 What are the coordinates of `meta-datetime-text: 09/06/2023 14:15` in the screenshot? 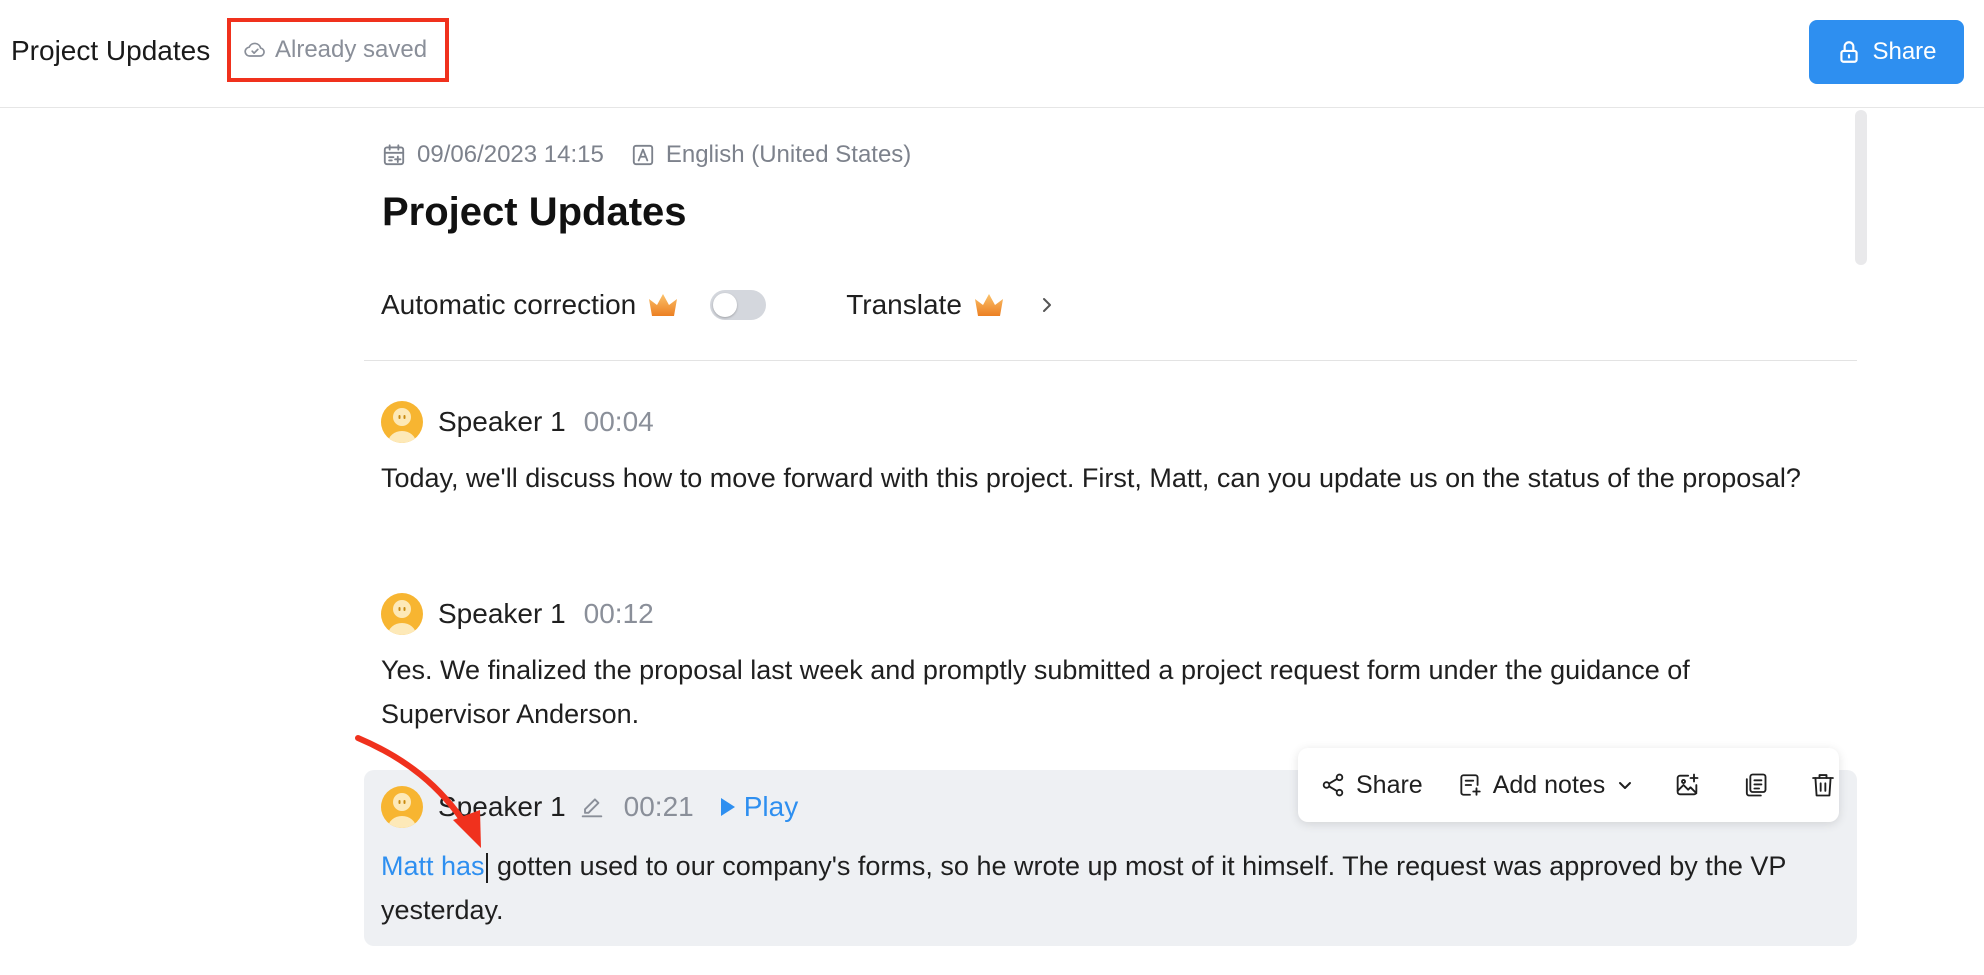 It's located at (510, 154).